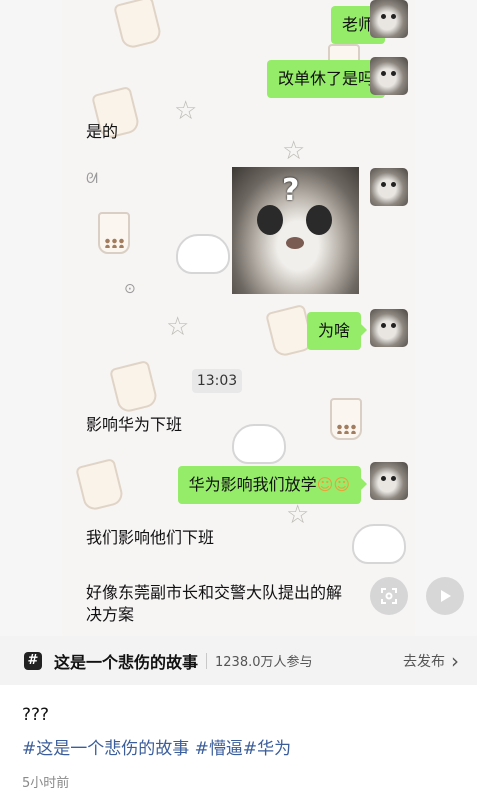 The height and width of the screenshot is (800, 477). What do you see at coordinates (92, 179) in the screenshot?
I see `wallpaper-swirl-decoration: ᘛ` at bounding box center [92, 179].